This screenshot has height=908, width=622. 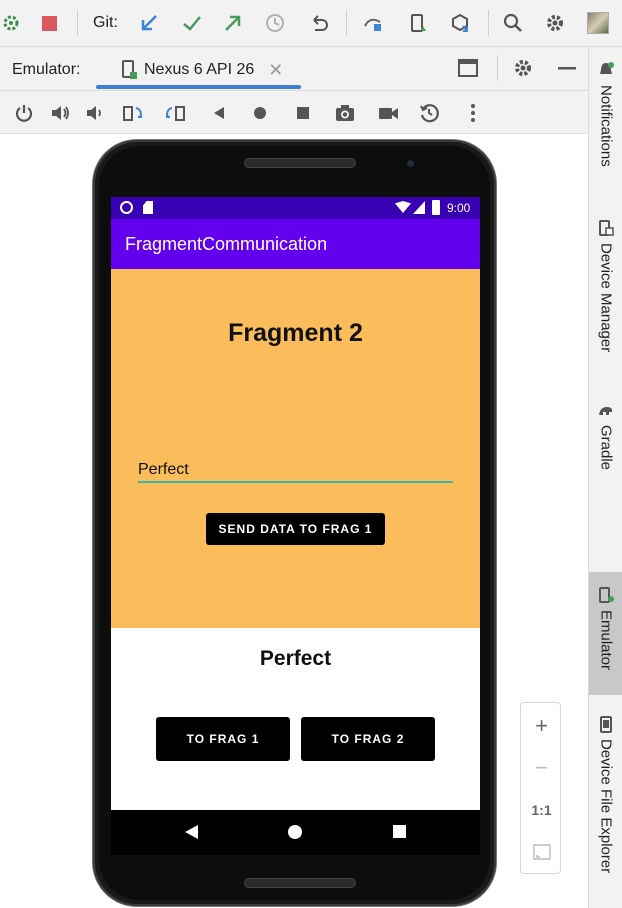 I want to click on more-options-icon, so click(x=473, y=113).